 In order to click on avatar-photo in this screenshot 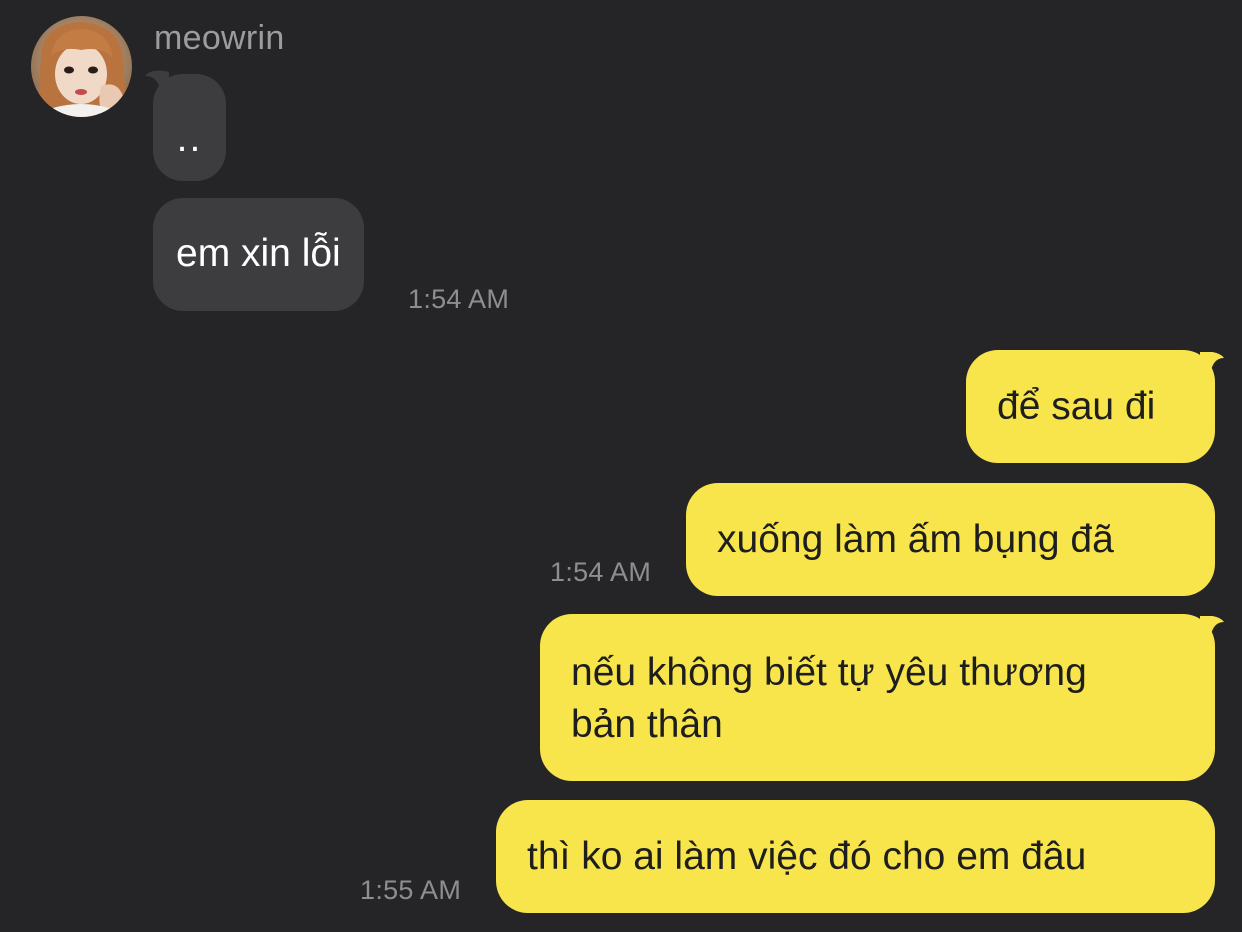, I will do `click(81, 66)`.